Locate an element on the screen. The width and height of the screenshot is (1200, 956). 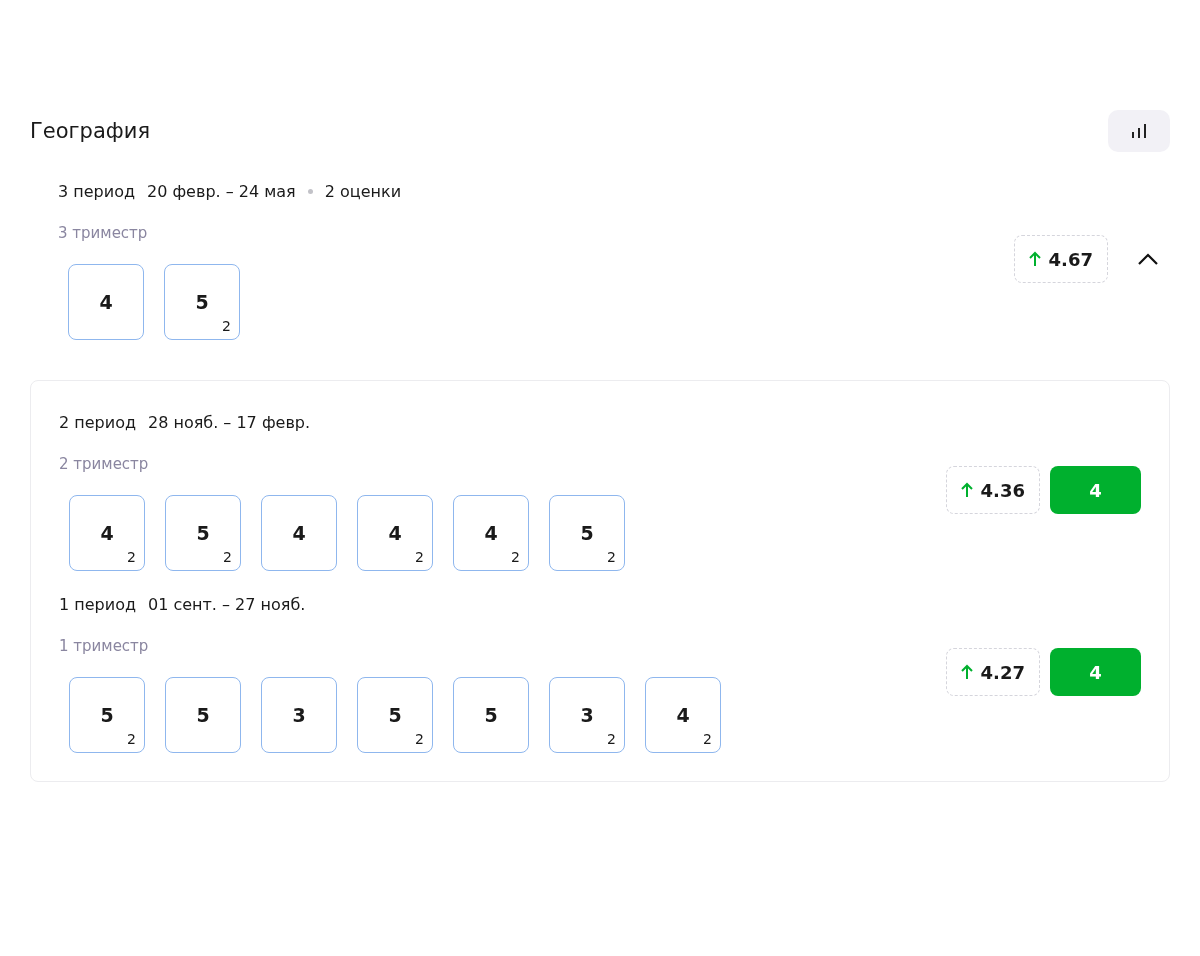
bar-chart-icon is located at coordinates (1139, 131).